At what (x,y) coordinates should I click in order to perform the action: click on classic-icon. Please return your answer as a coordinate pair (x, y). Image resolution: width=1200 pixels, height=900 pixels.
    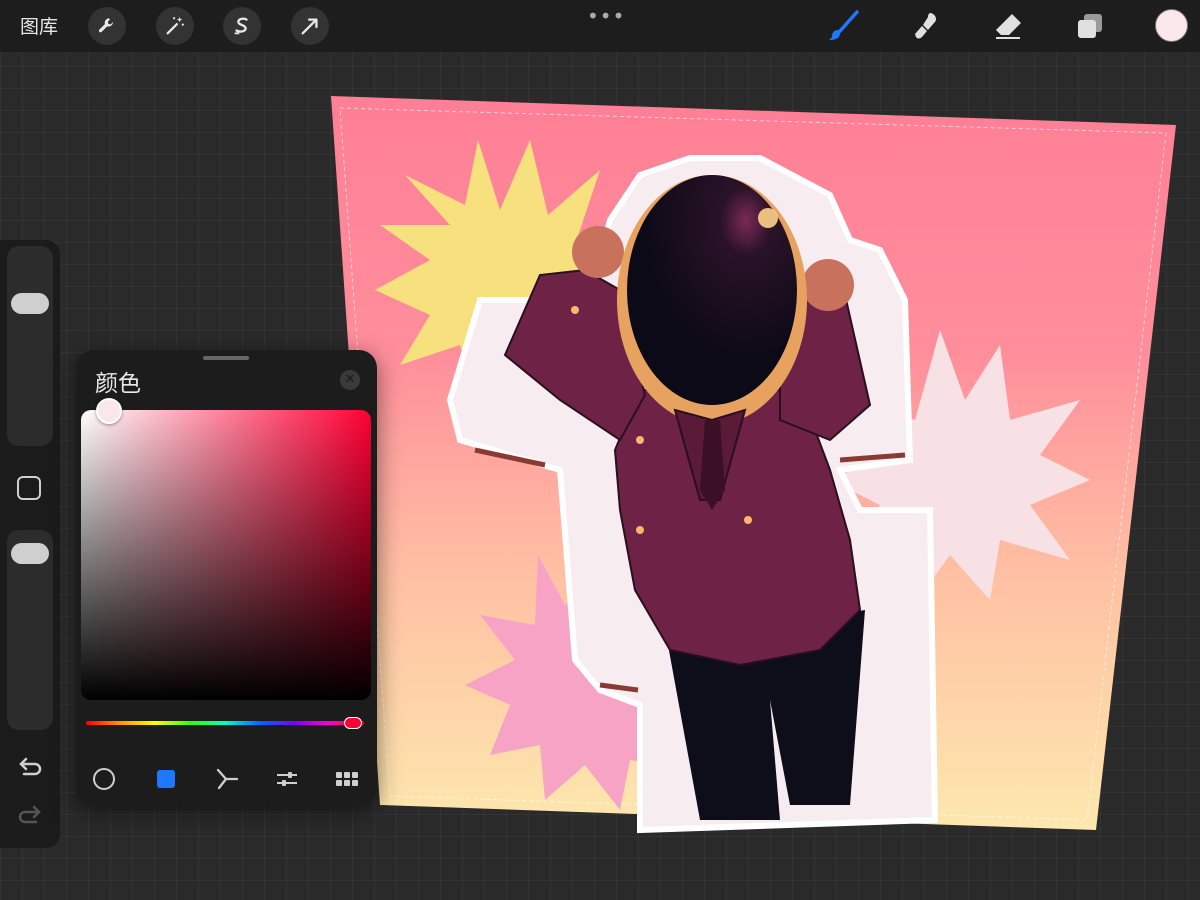
    Looking at the image, I should click on (166, 779).